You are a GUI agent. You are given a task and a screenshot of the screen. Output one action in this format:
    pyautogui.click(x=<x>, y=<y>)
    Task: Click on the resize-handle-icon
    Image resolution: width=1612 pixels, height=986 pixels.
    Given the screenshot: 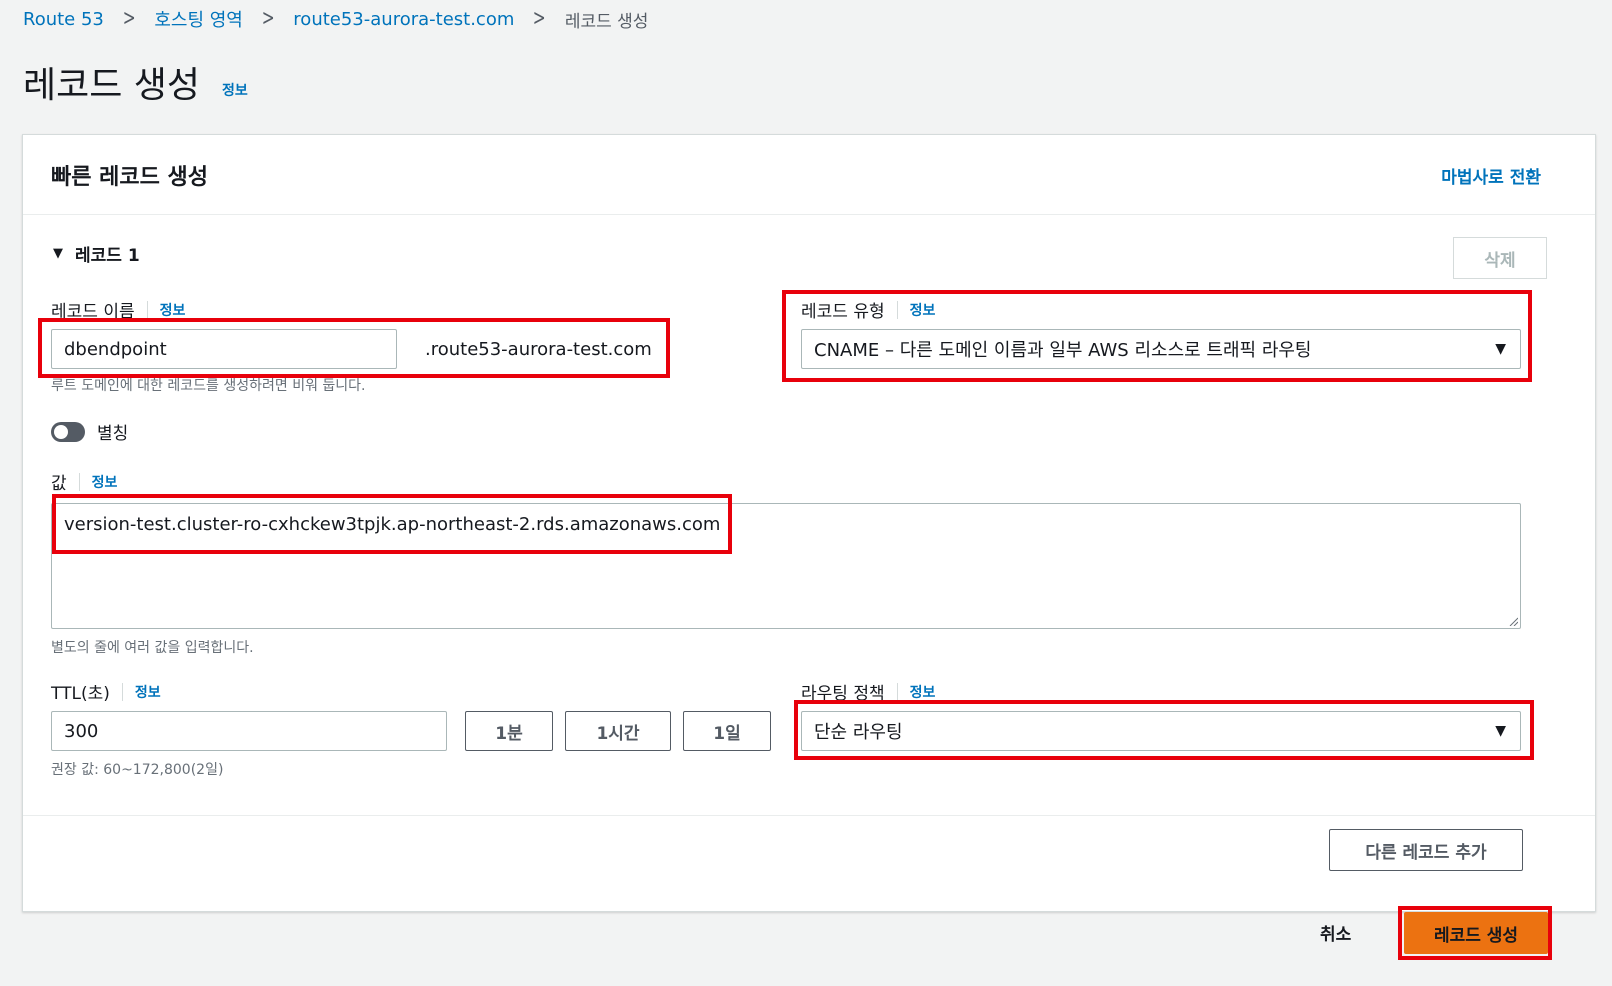 What is the action you would take?
    pyautogui.click(x=1513, y=621)
    